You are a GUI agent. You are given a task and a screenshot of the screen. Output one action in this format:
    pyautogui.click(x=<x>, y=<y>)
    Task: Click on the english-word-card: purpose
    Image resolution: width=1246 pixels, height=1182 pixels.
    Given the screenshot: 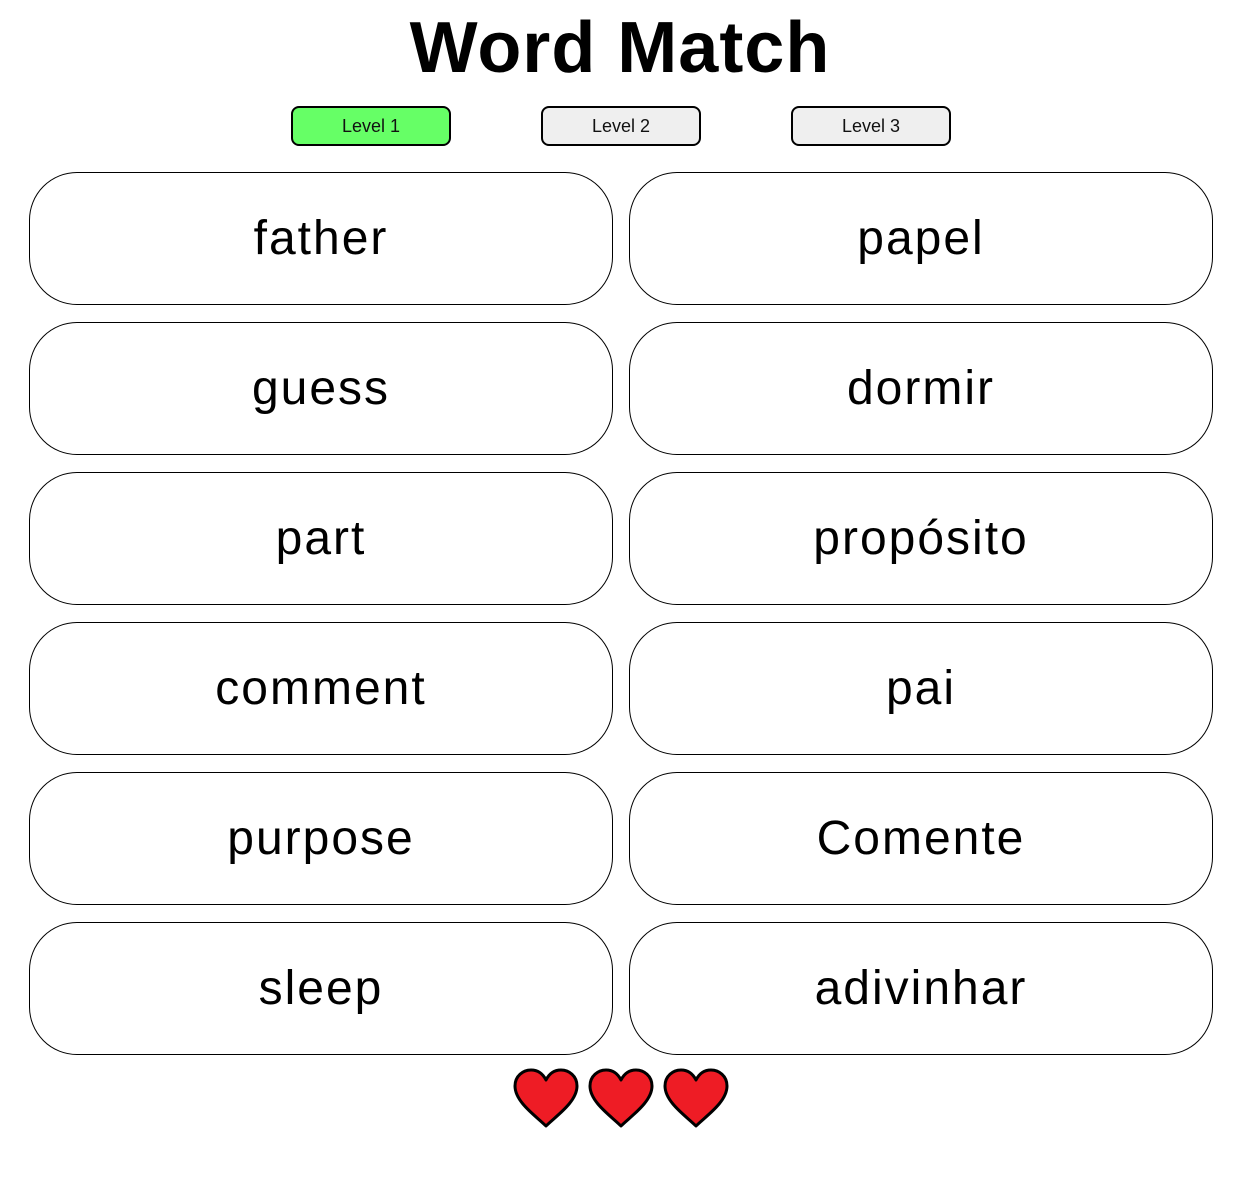 What is the action you would take?
    pyautogui.click(x=321, y=838)
    